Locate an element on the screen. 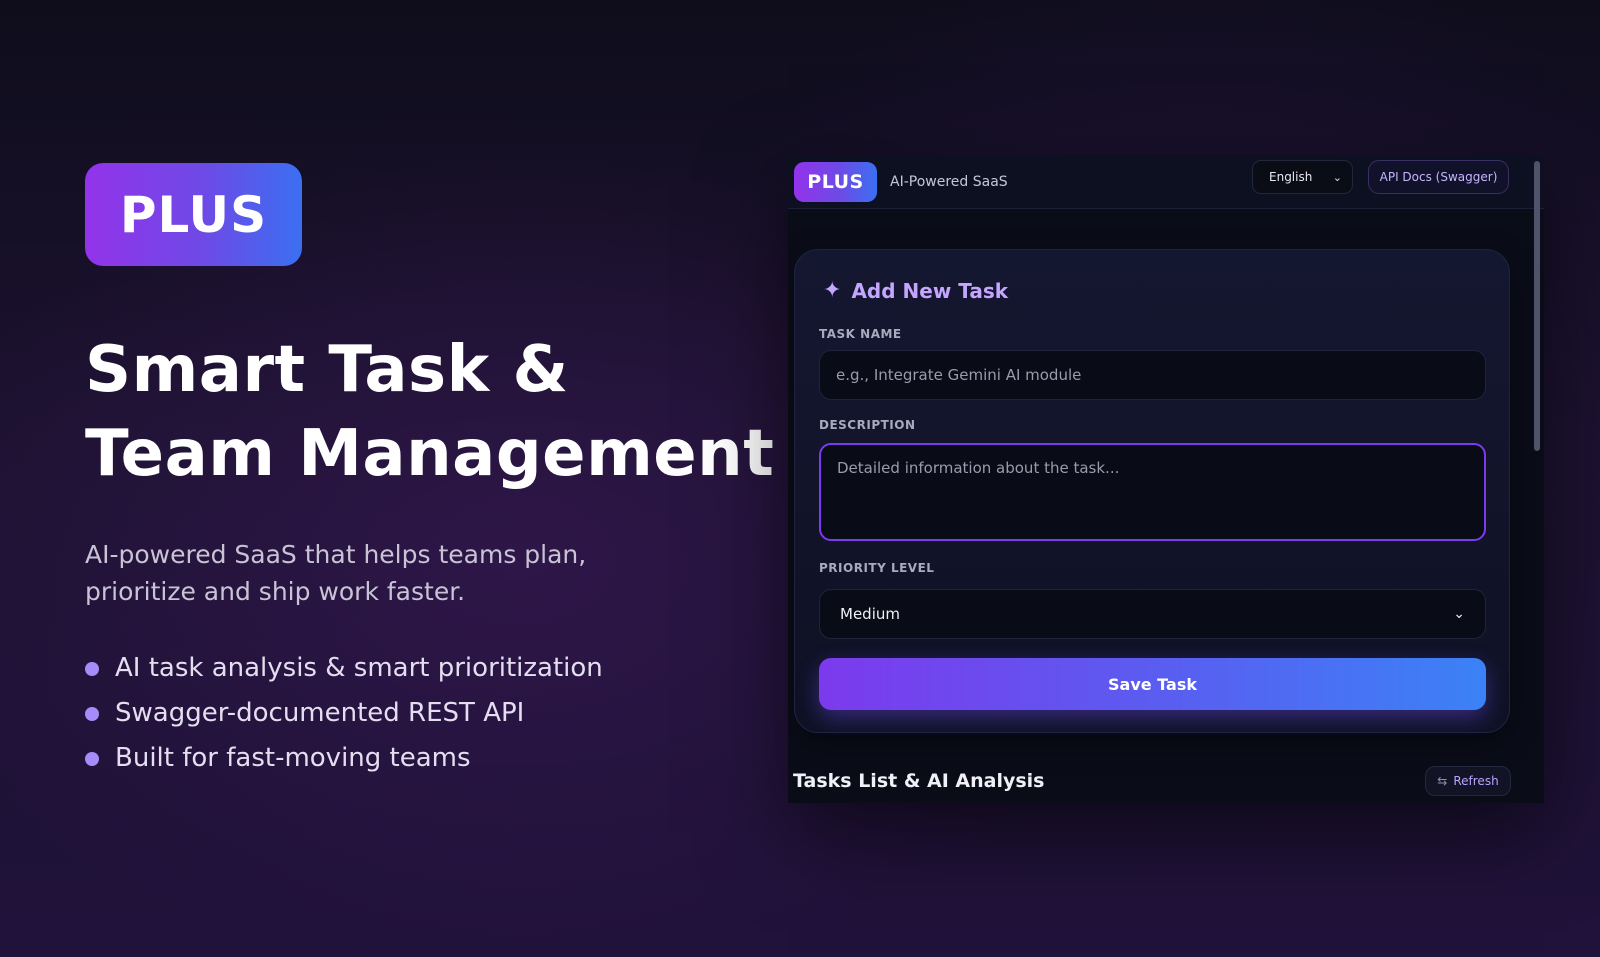 Image resolution: width=1600 pixels, height=957 pixels. card-title-text: Add New Task is located at coordinates (930, 290).